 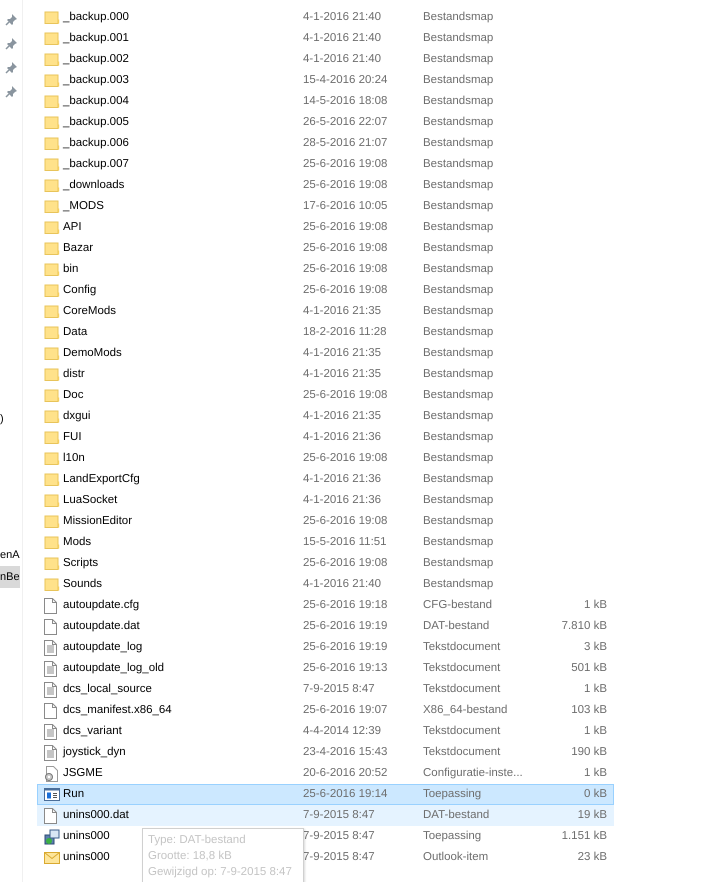 I want to click on date-modified: 18-2-2016 11:28, so click(x=345, y=332).